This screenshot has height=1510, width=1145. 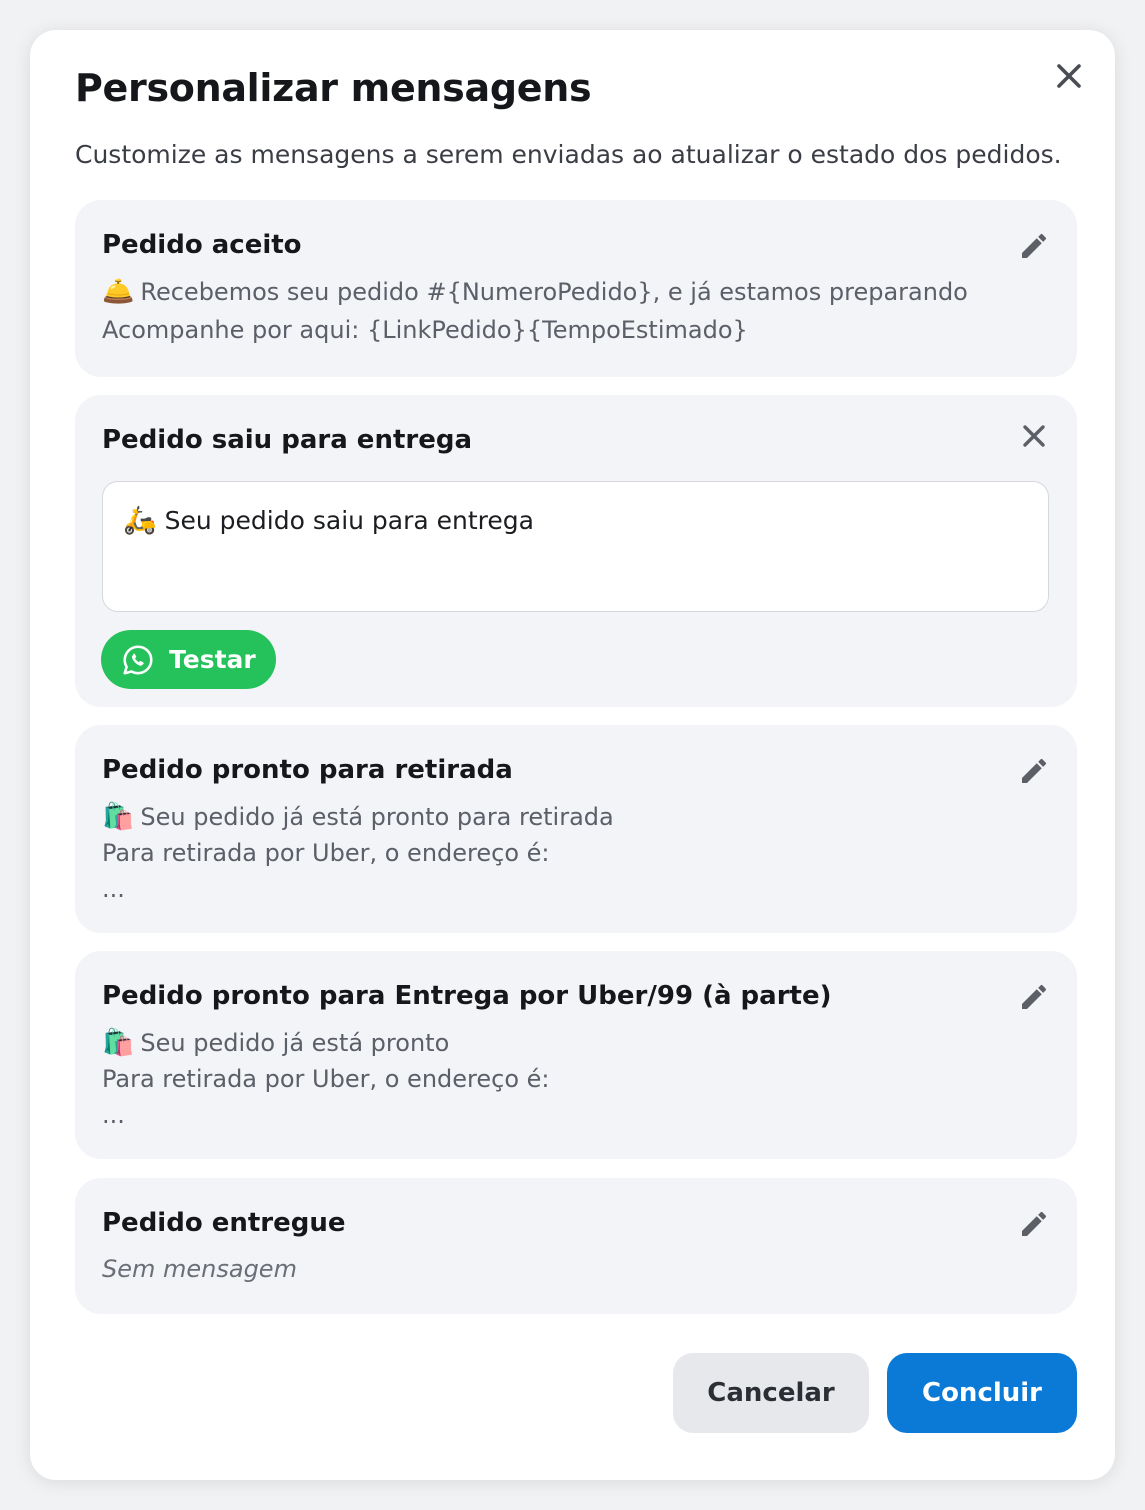 I want to click on modal-close-button, so click(x=1069, y=76).